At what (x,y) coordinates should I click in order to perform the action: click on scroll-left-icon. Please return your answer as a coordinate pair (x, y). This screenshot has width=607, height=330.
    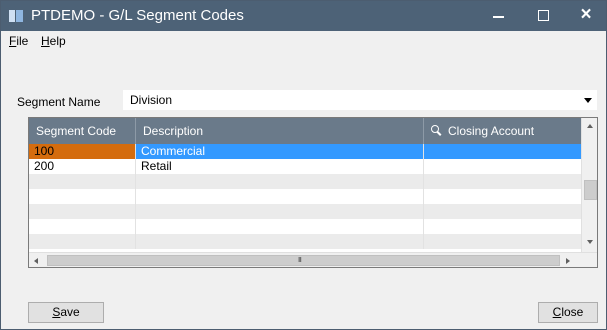
    Looking at the image, I should click on (36, 261).